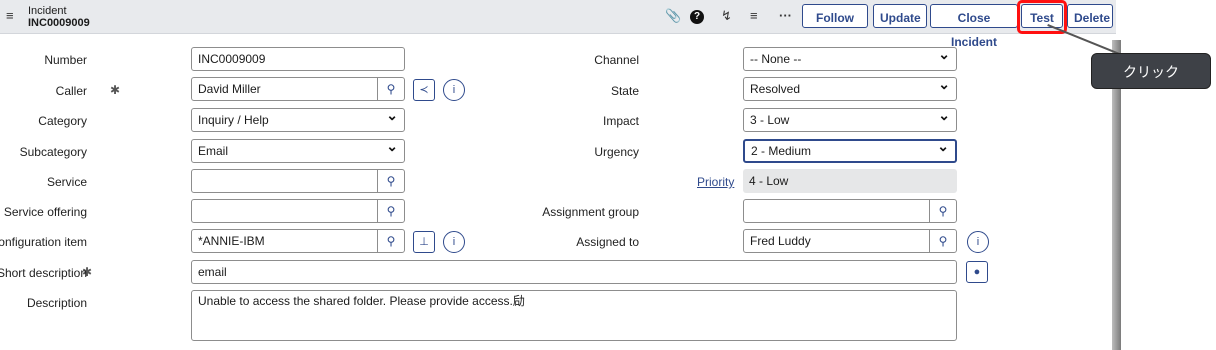 This screenshot has height=350, width=1216. I want to click on assigned-to-label: Assigned to, so click(607, 242).